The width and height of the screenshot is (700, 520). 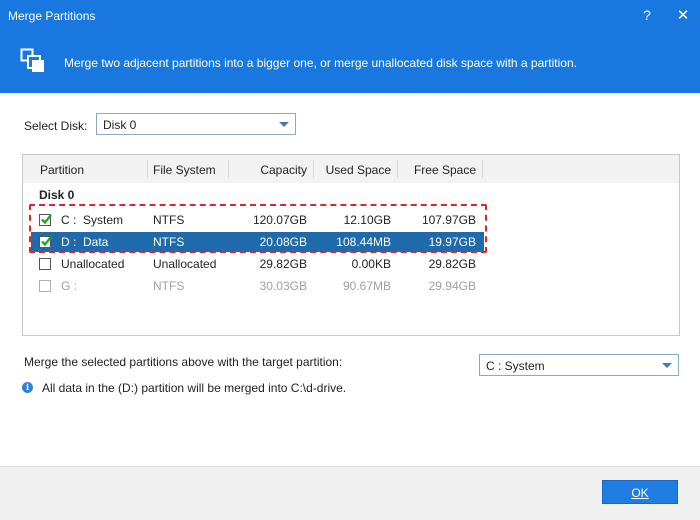 What do you see at coordinates (85, 242) in the screenshot?
I see `partition-name: D : Data` at bounding box center [85, 242].